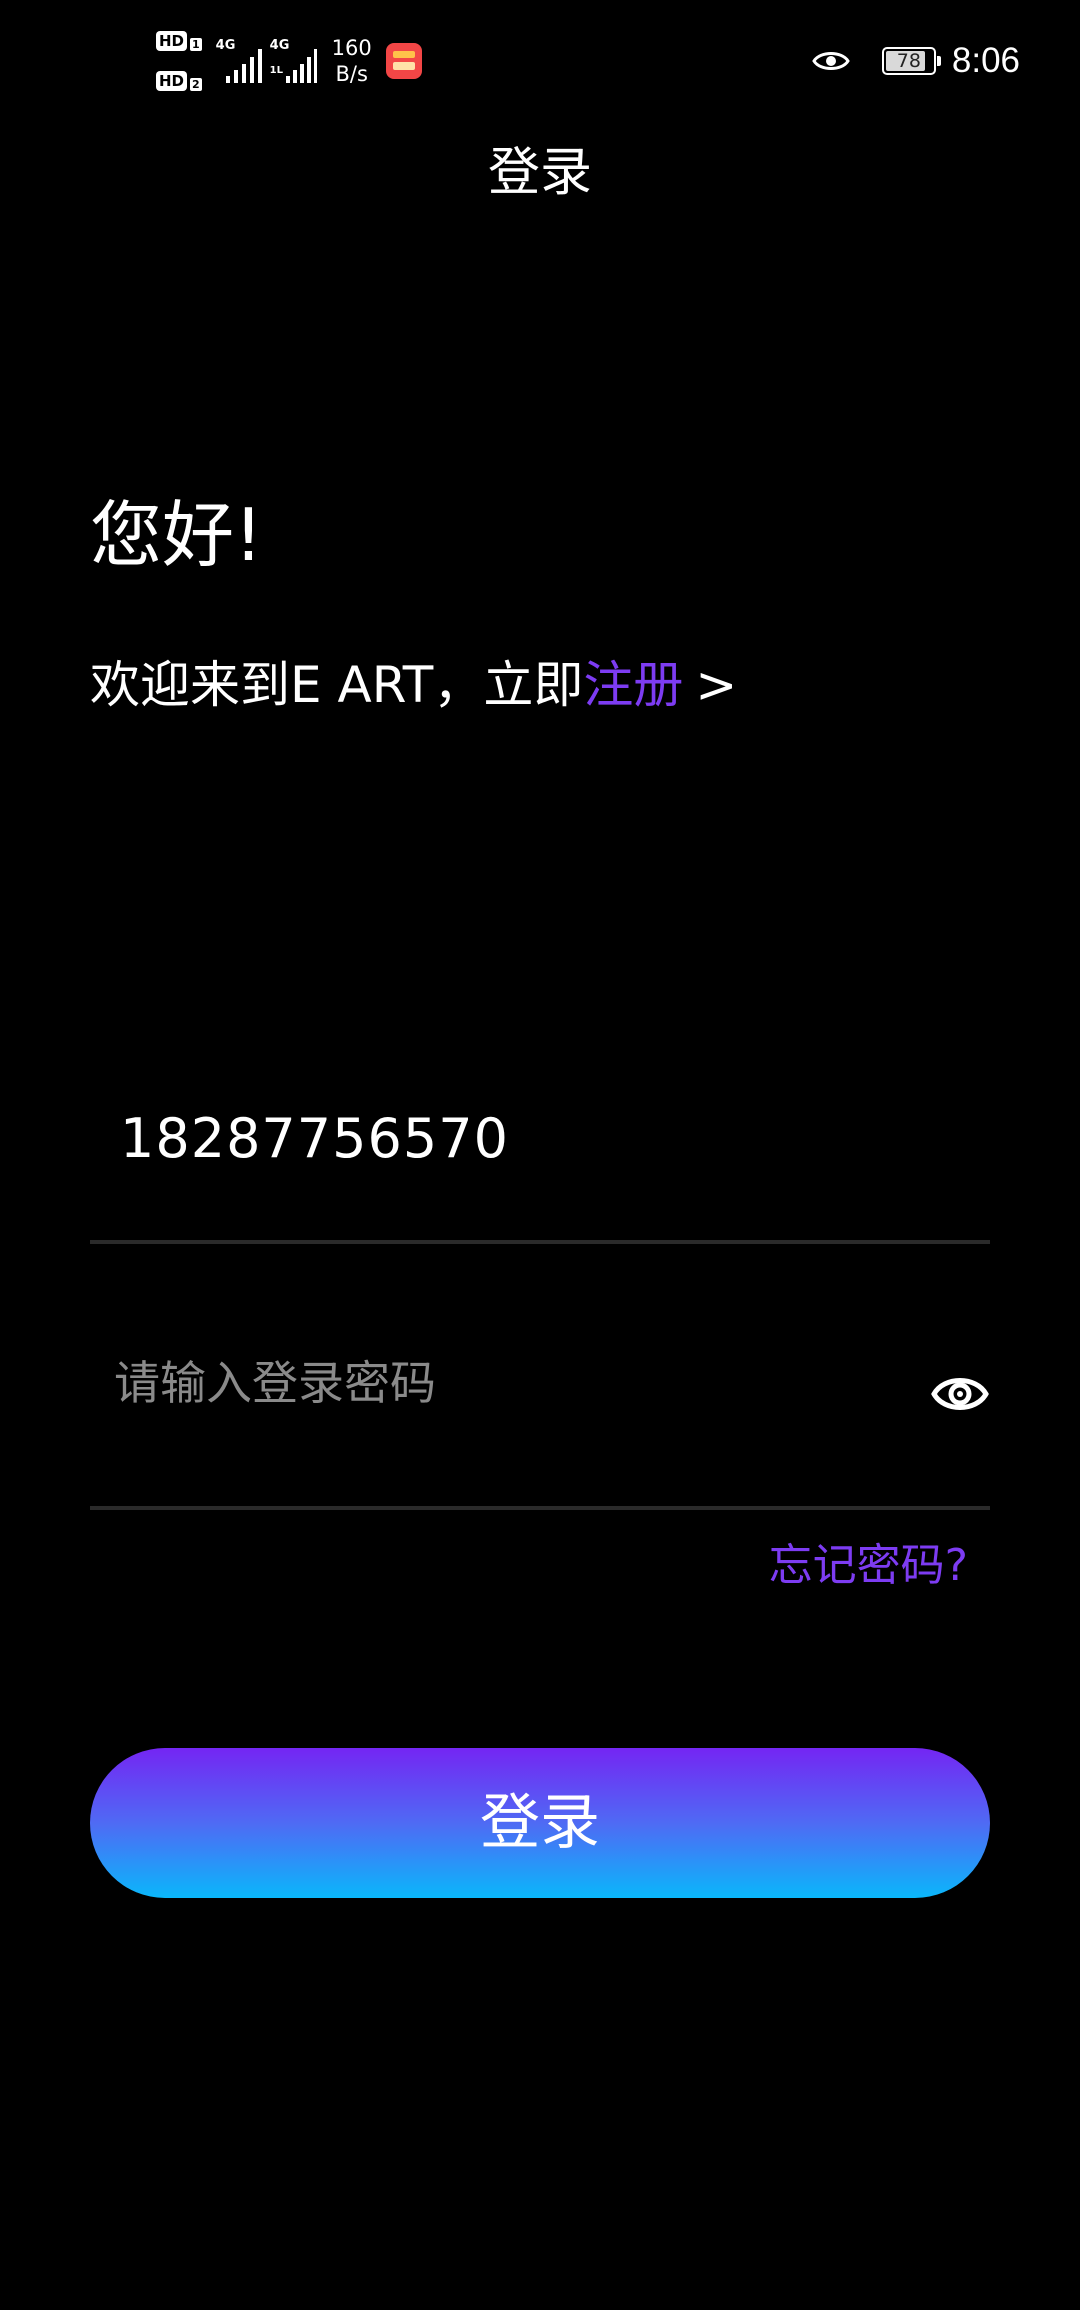 This screenshot has height=2310, width=1080. What do you see at coordinates (351, 48) in the screenshot?
I see `network-speed-value: 160` at bounding box center [351, 48].